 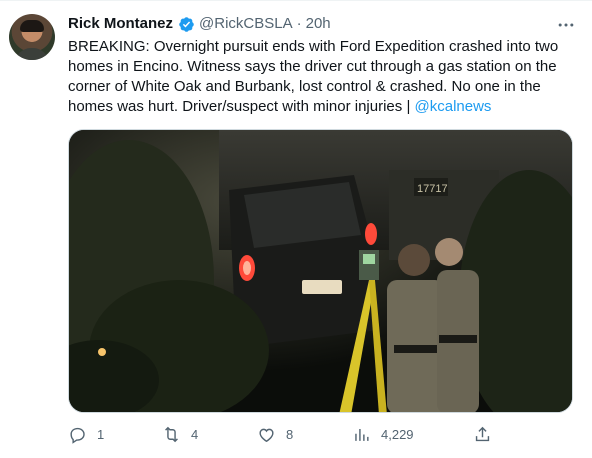 I want to click on tweet-actions: 1 4 8 4,229, so click(x=283, y=436).